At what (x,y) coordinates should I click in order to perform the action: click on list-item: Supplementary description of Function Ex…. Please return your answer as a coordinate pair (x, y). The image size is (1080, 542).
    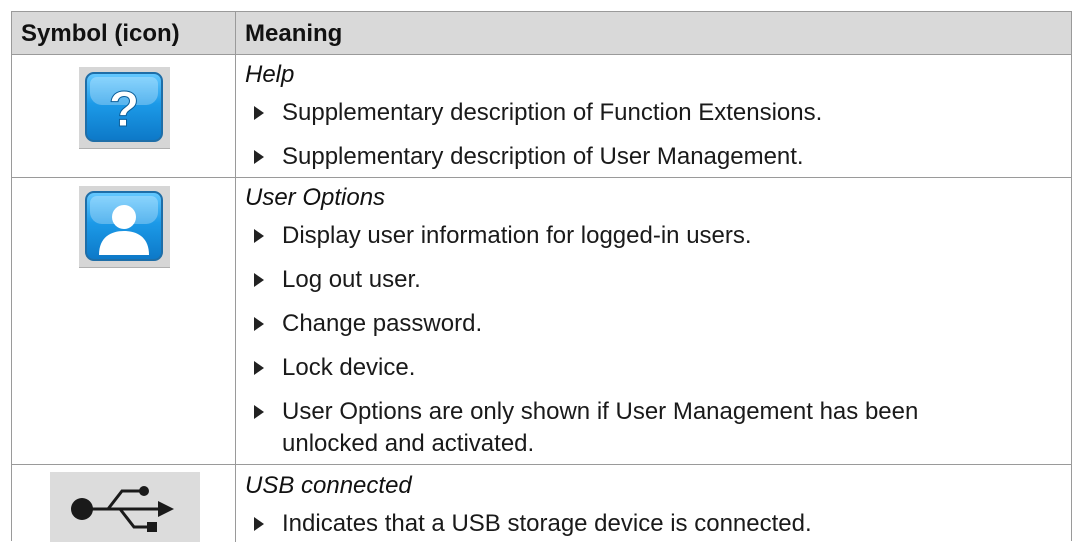
    Looking at the image, I should click on (650, 113).